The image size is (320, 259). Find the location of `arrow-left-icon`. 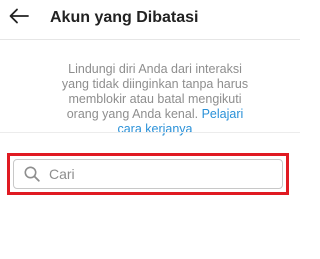

arrow-left-icon is located at coordinates (19, 18).